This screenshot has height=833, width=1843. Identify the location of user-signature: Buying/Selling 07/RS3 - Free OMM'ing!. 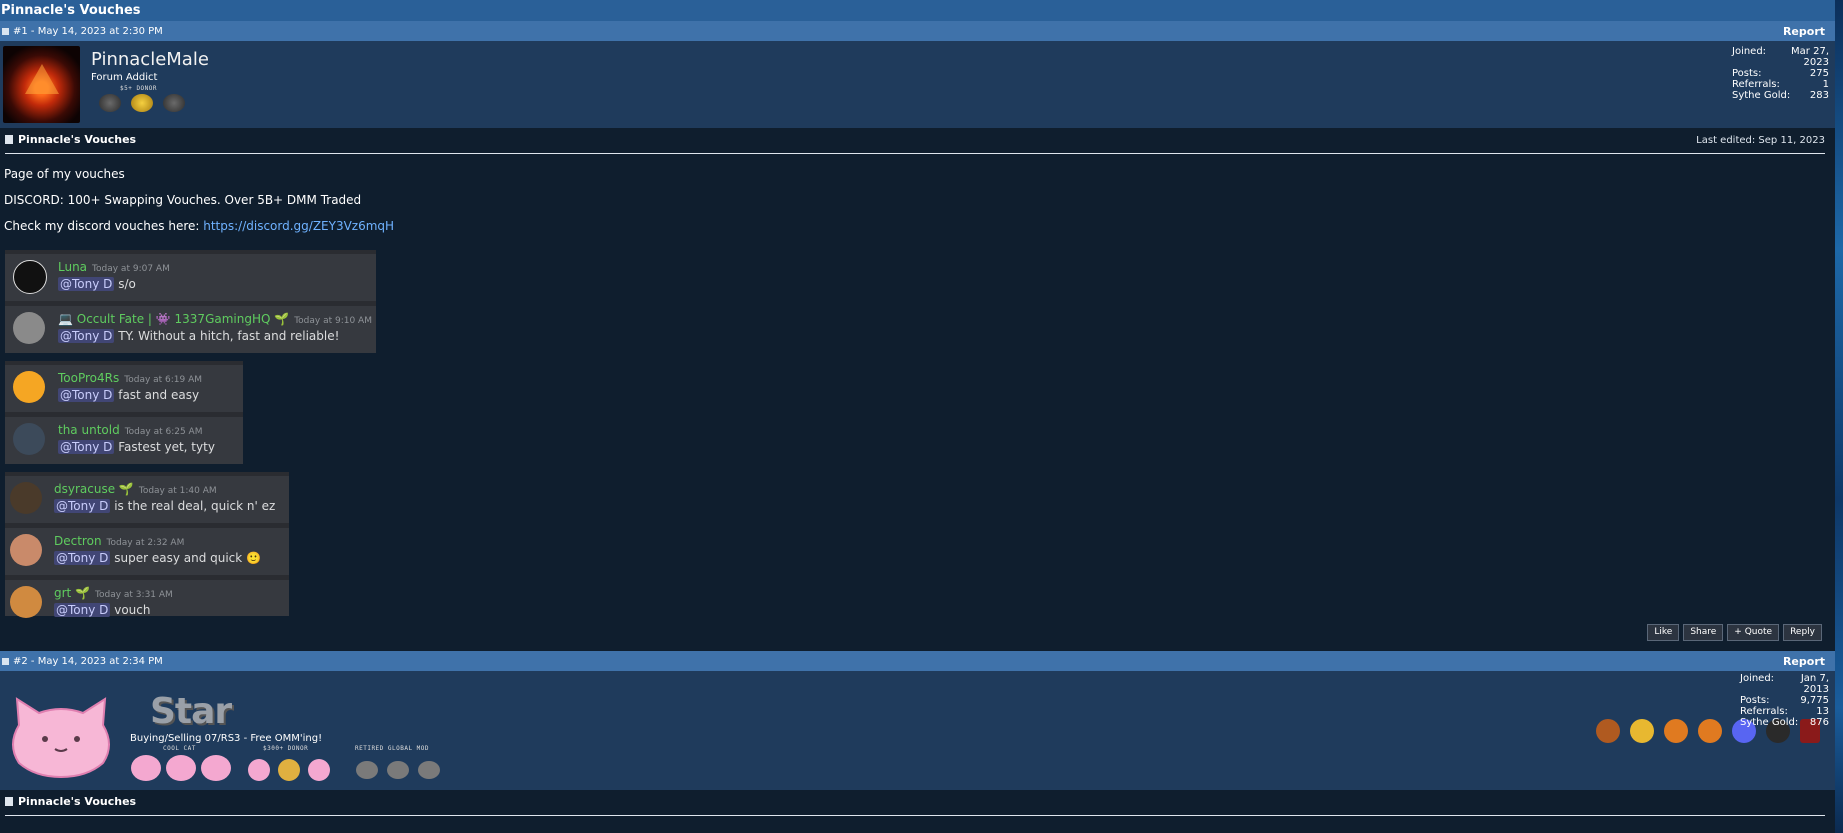
(226, 738).